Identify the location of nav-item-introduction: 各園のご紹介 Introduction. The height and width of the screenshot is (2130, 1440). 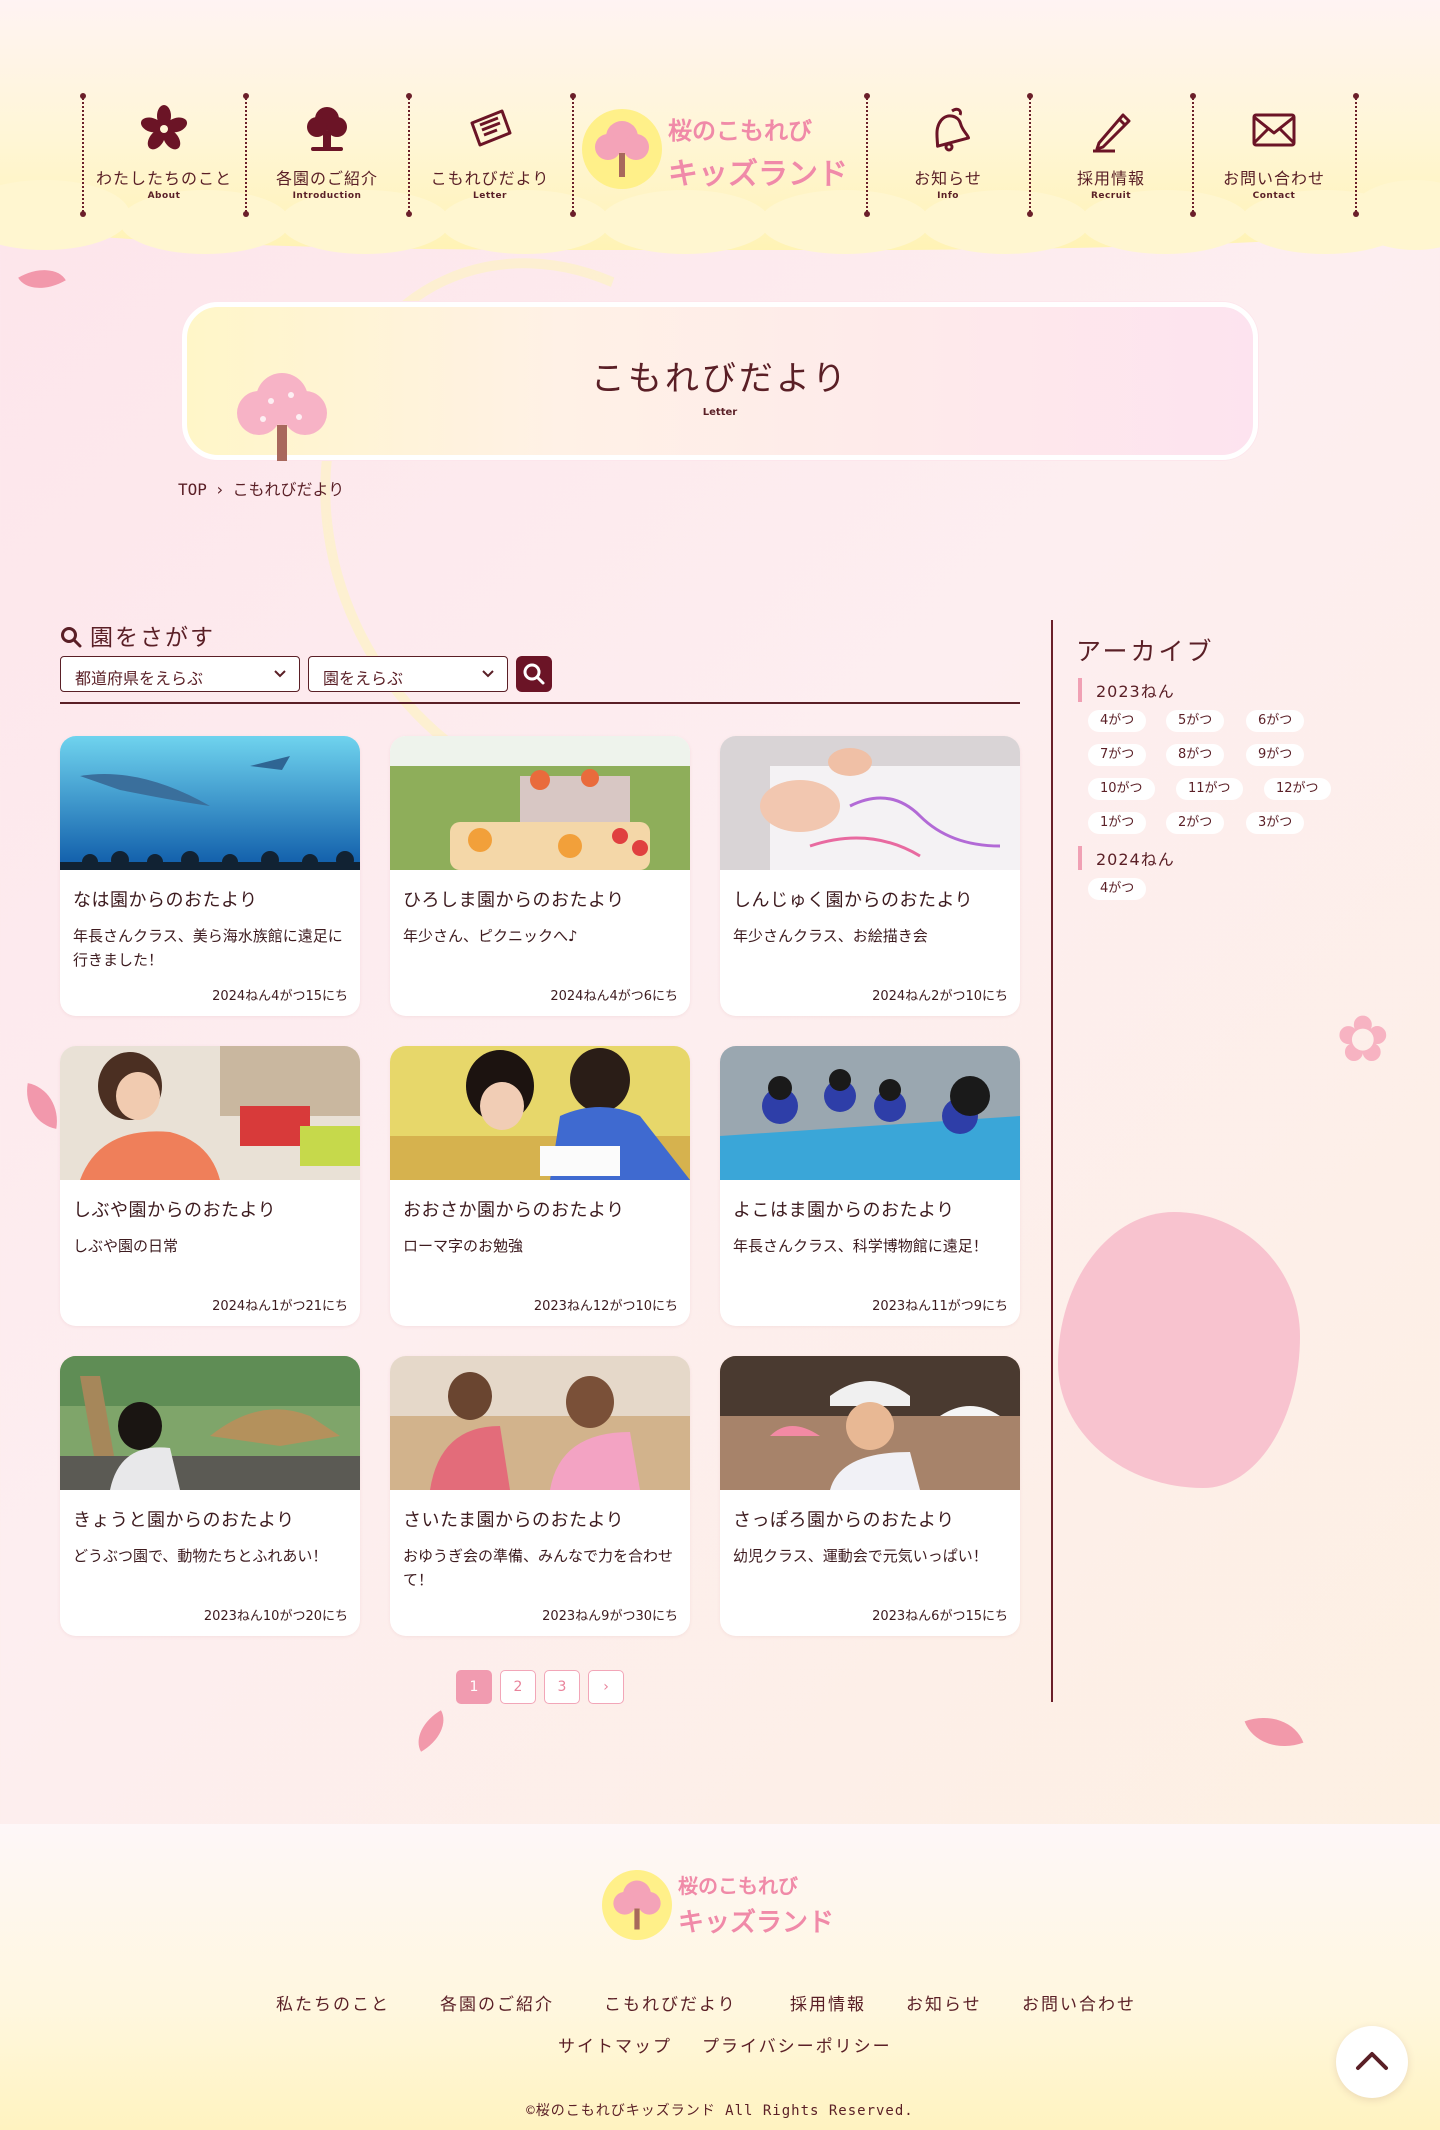
(327, 159).